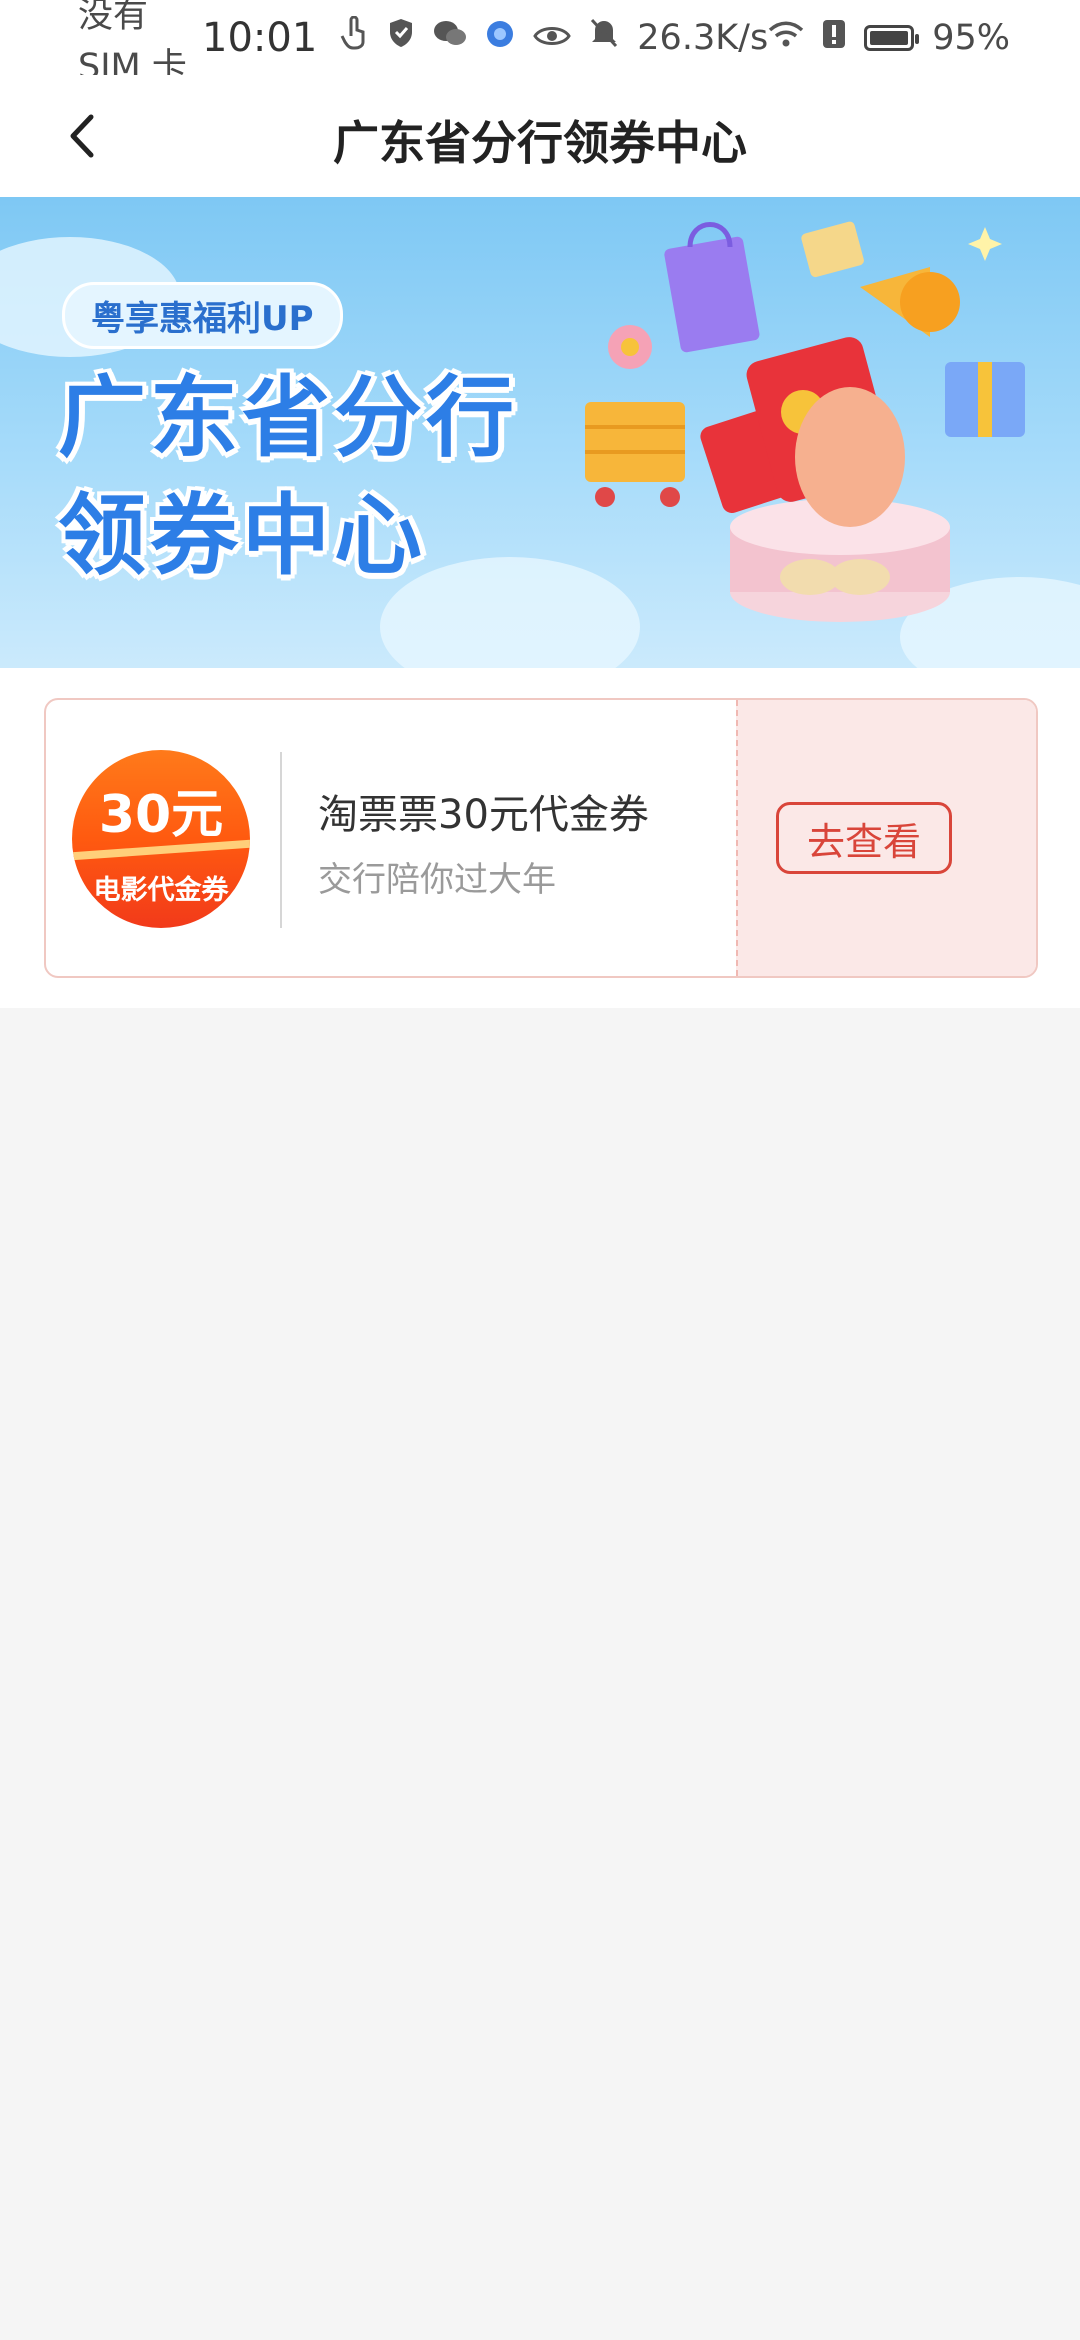  What do you see at coordinates (834, 38) in the screenshot?
I see `alert-icon` at bounding box center [834, 38].